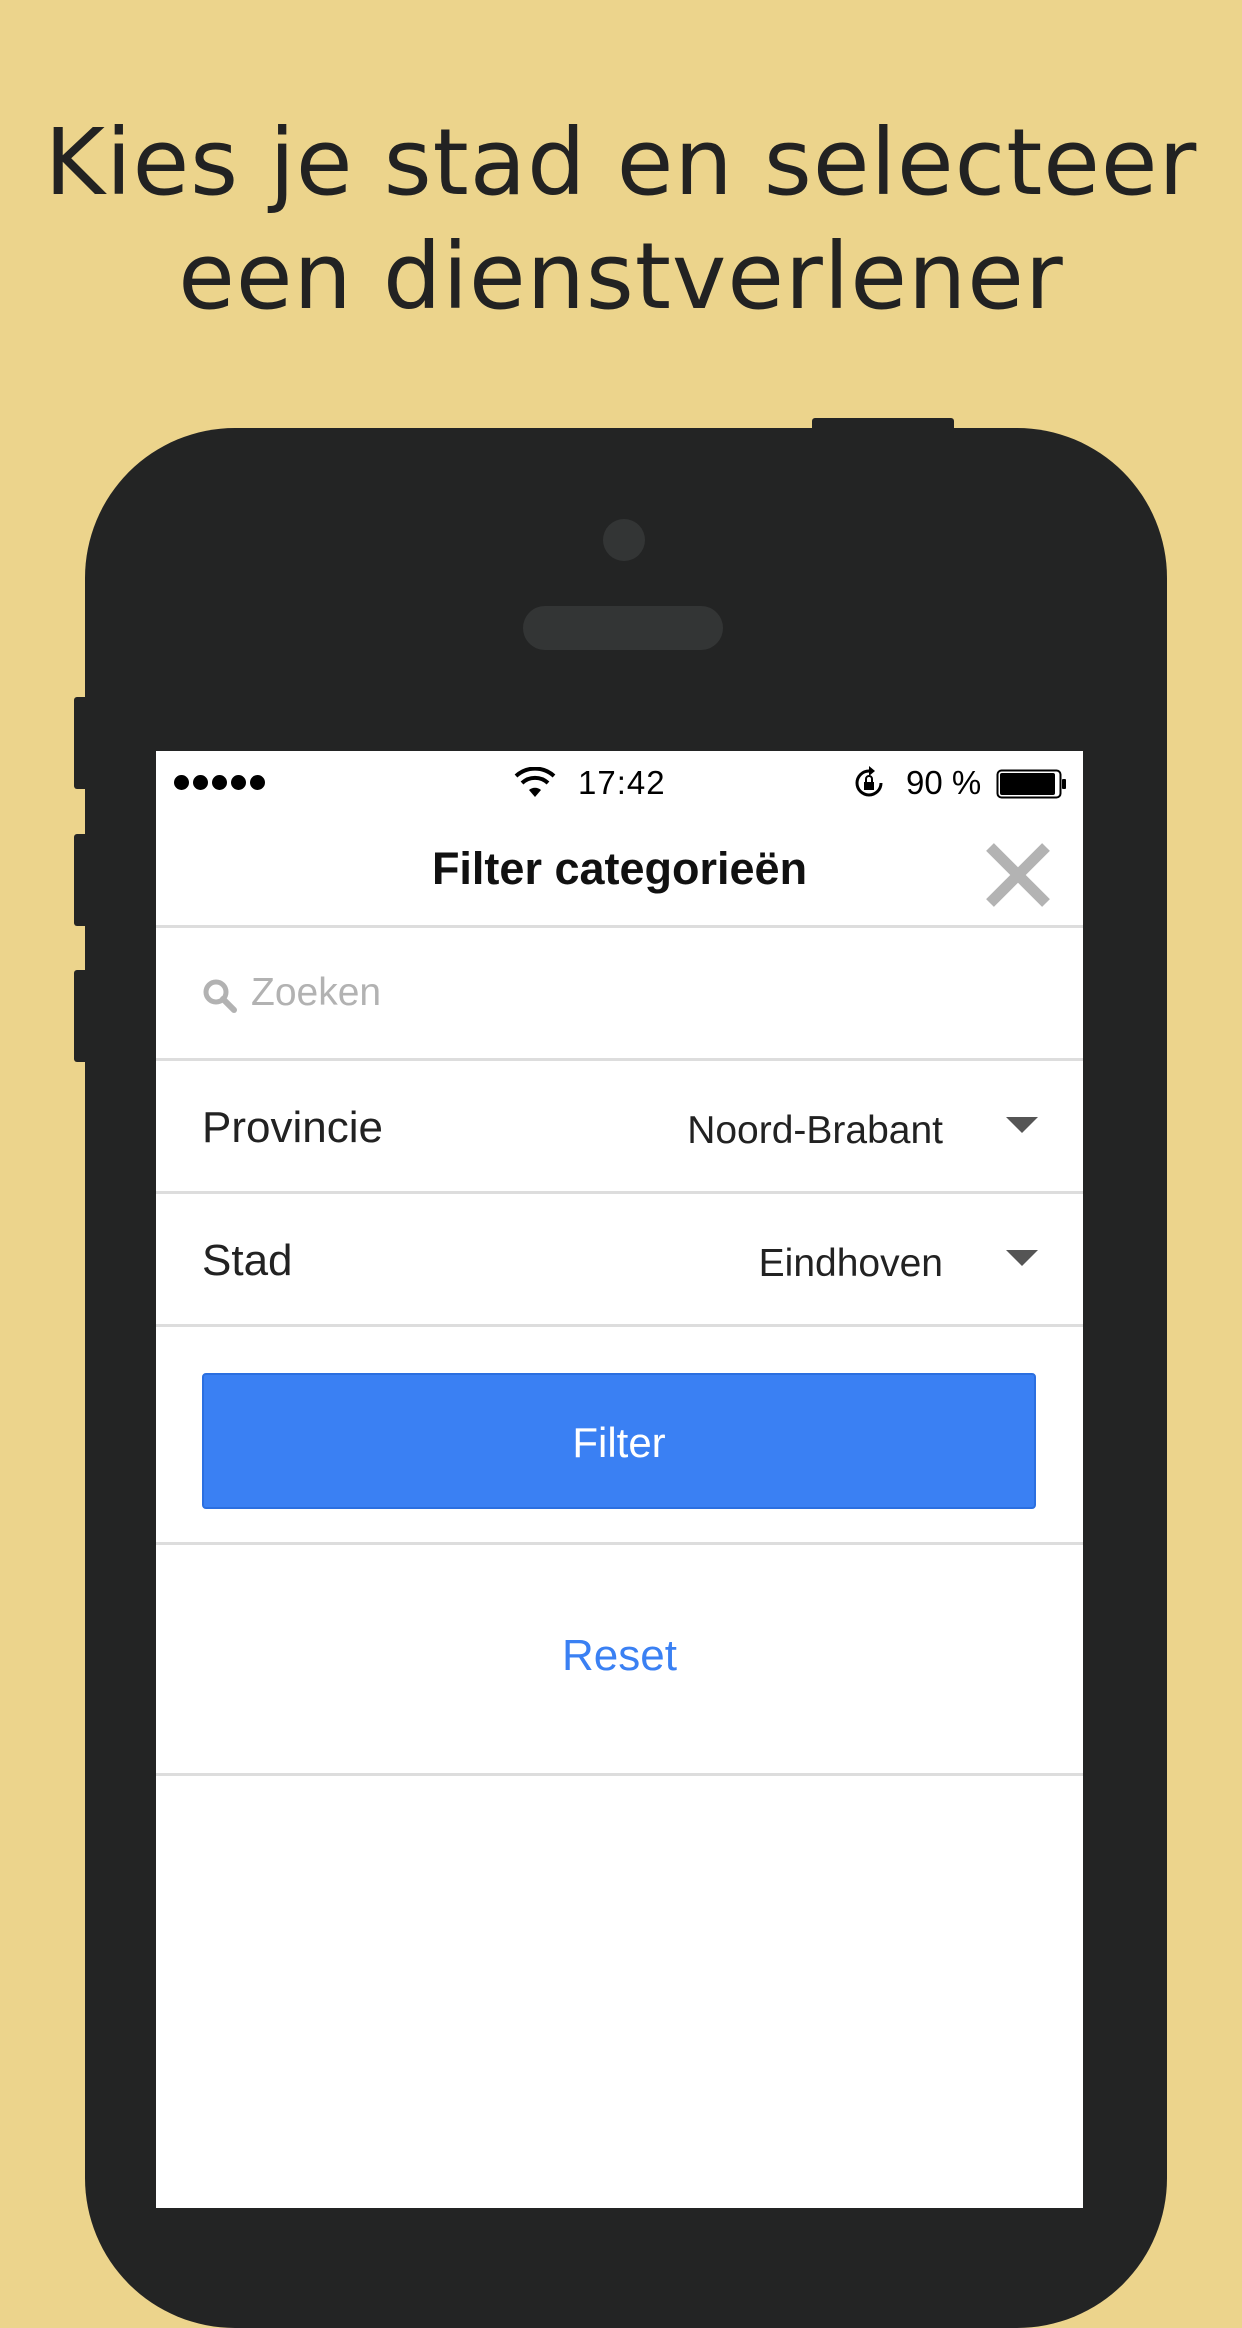  I want to click on nav-bar: Filter categorieën, so click(619, 871).